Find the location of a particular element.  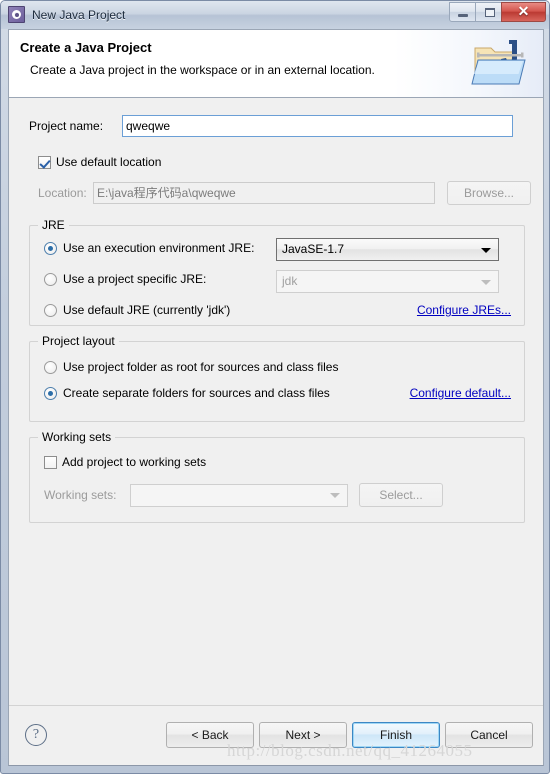

close-icon: ✕ is located at coordinates (523, 12).